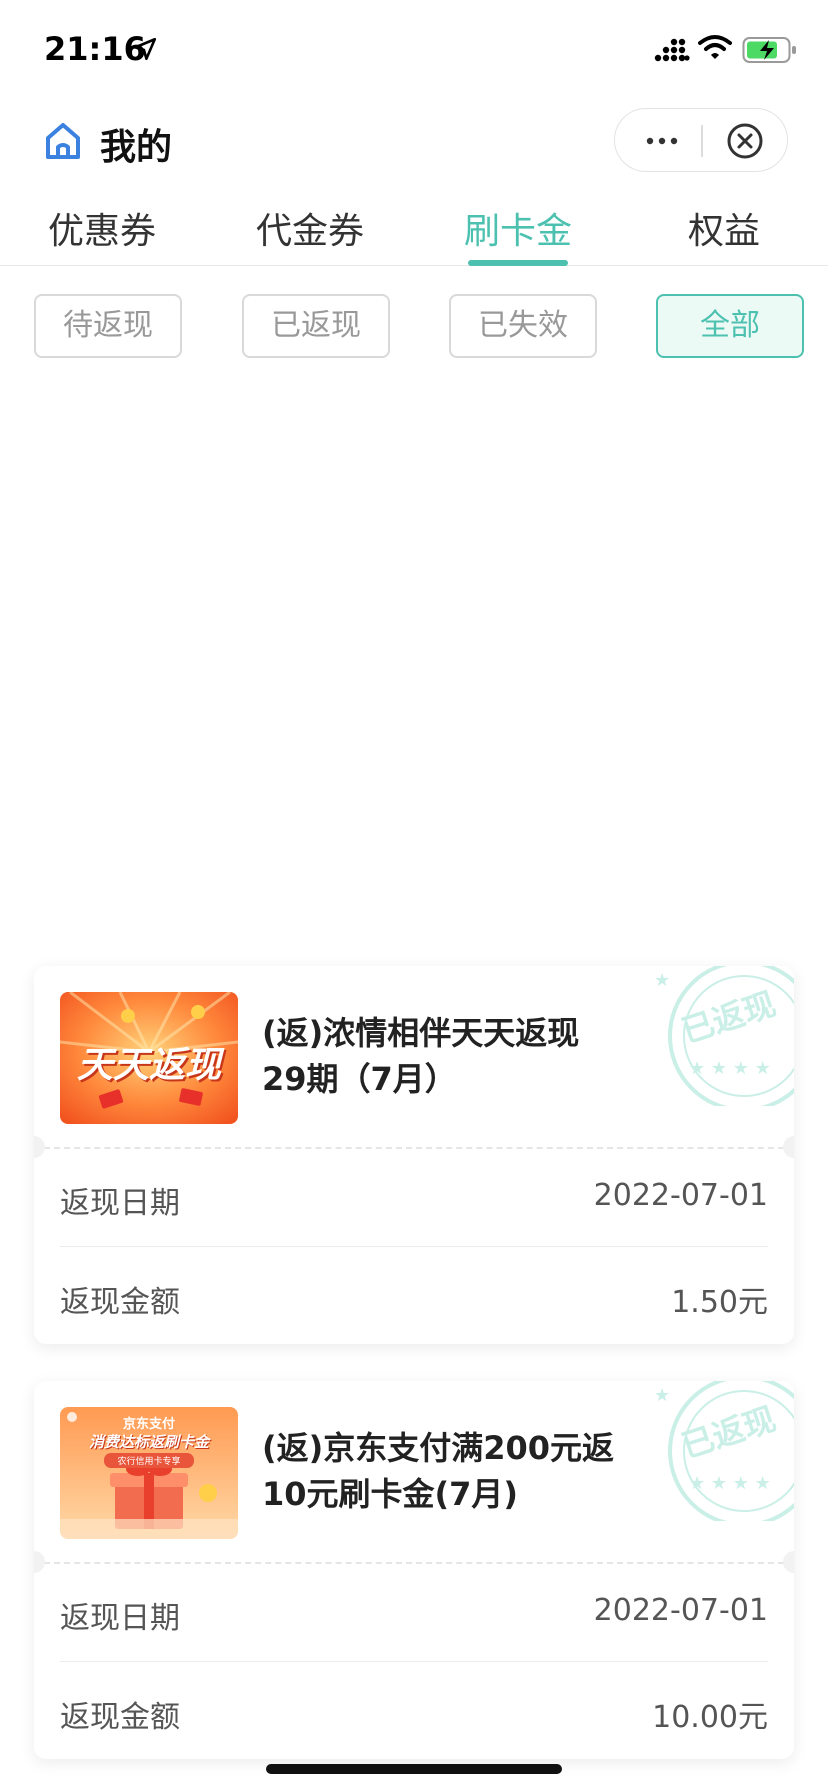 The image size is (828, 1792). I want to click on location-arrow-icon, so click(145, 49).